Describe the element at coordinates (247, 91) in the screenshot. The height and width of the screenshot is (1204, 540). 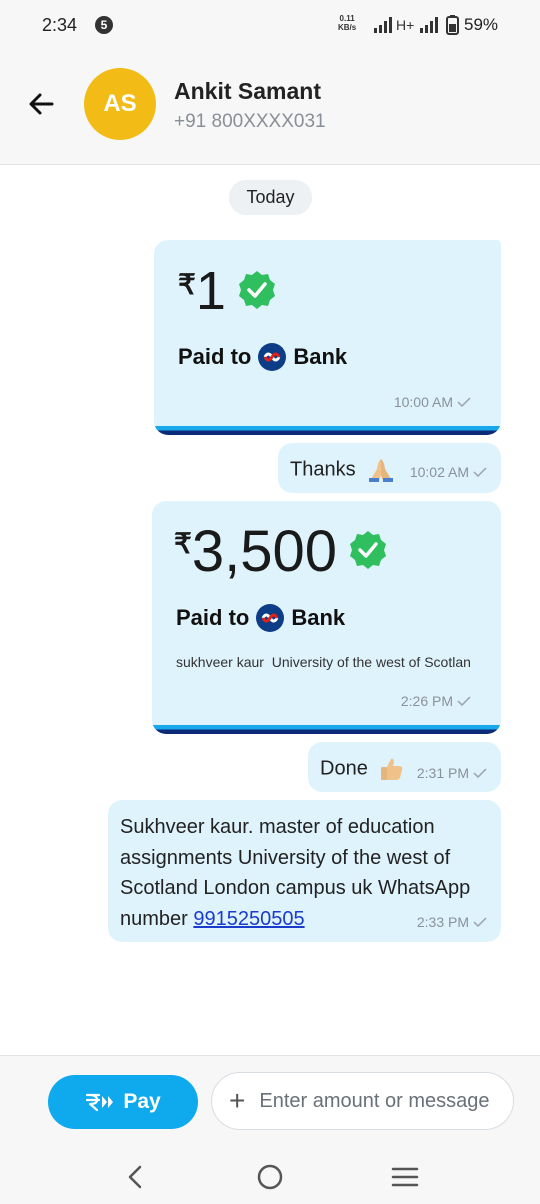
I see `contact-name: Ankit Samant` at that location.